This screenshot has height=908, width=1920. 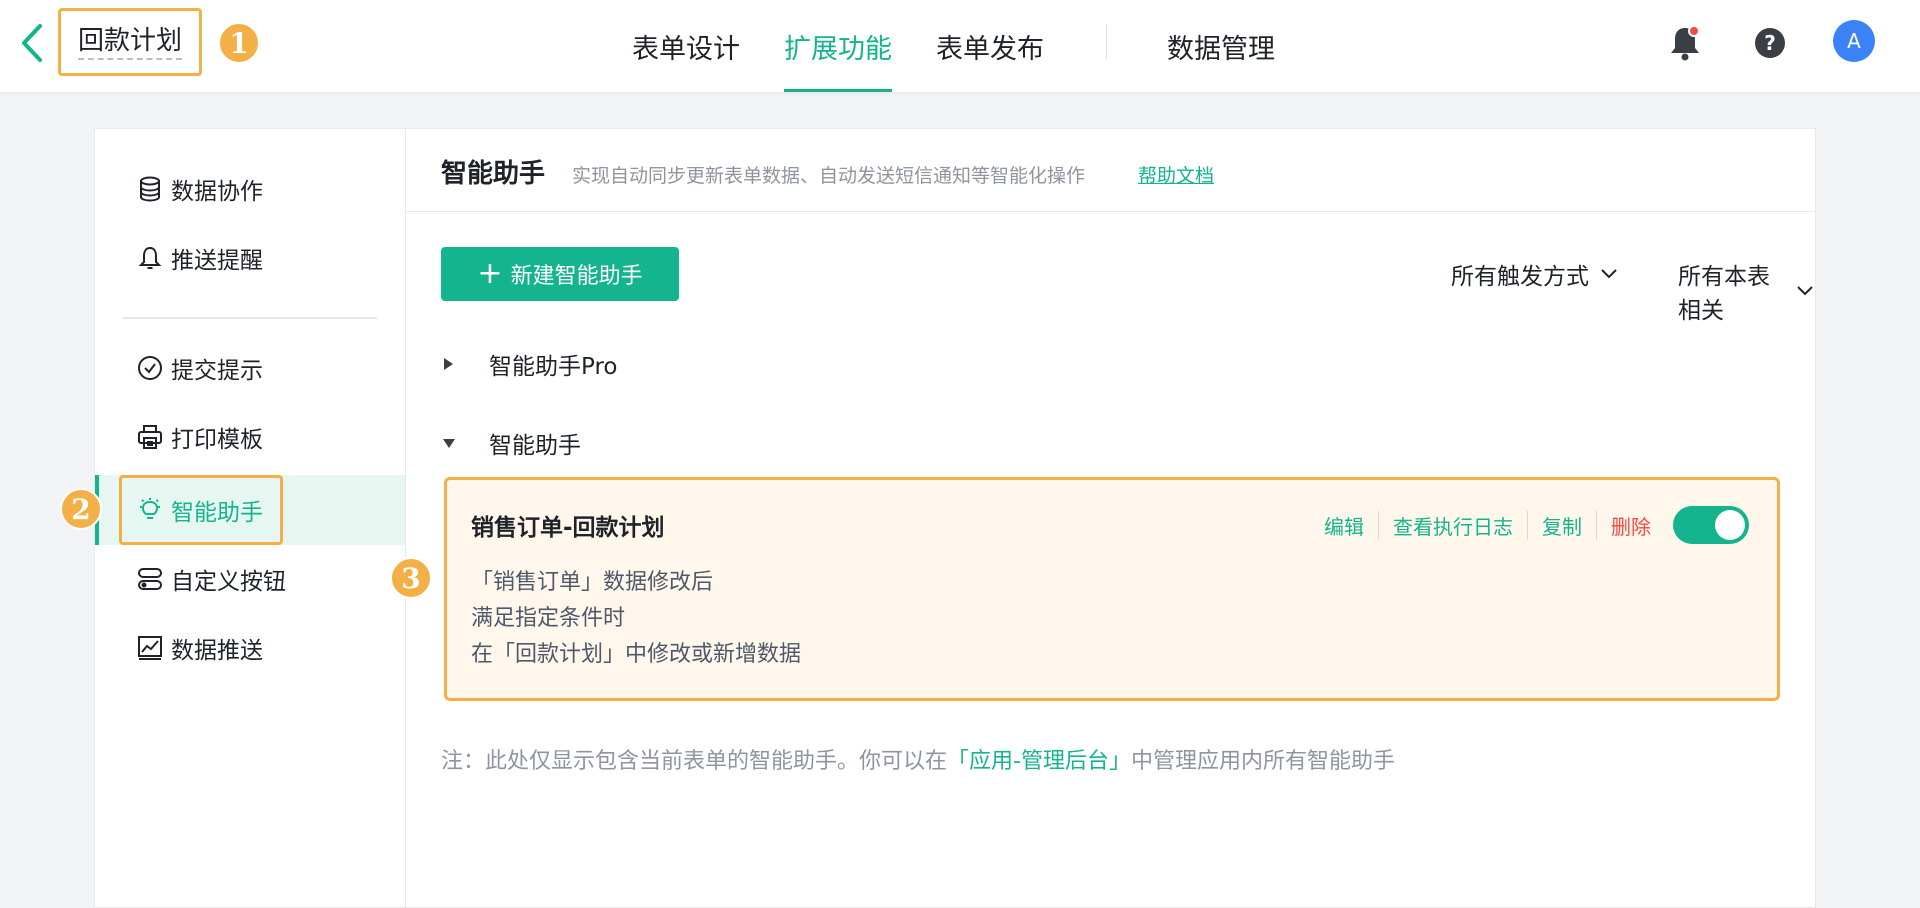 What do you see at coordinates (239, 43) in the screenshot?
I see `step-badge-1: 1` at bounding box center [239, 43].